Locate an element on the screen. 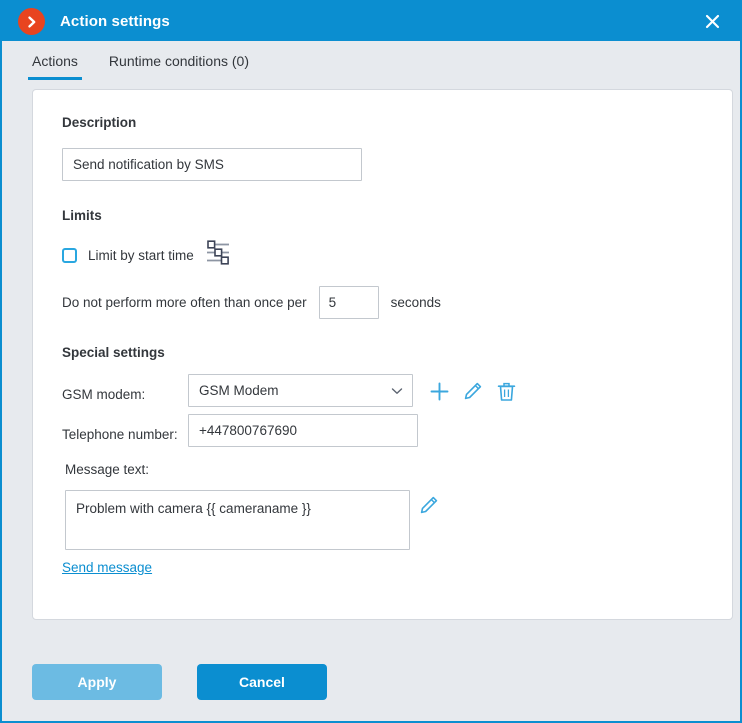 The image size is (742, 723). frequency-unit-label: seconds is located at coordinates (415, 302).